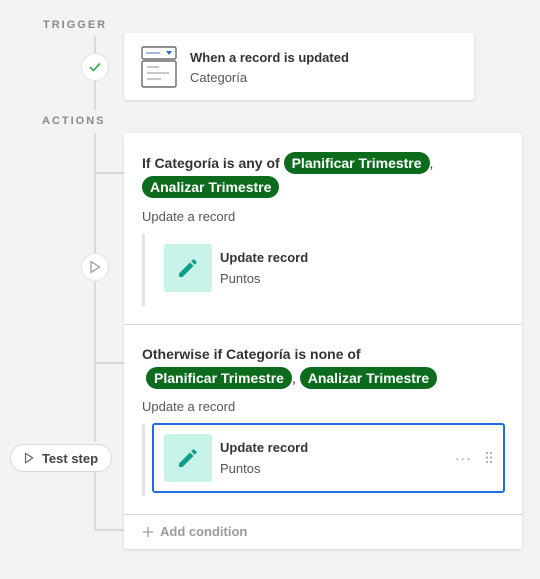  I want to click on actions-run-node, so click(95, 267).